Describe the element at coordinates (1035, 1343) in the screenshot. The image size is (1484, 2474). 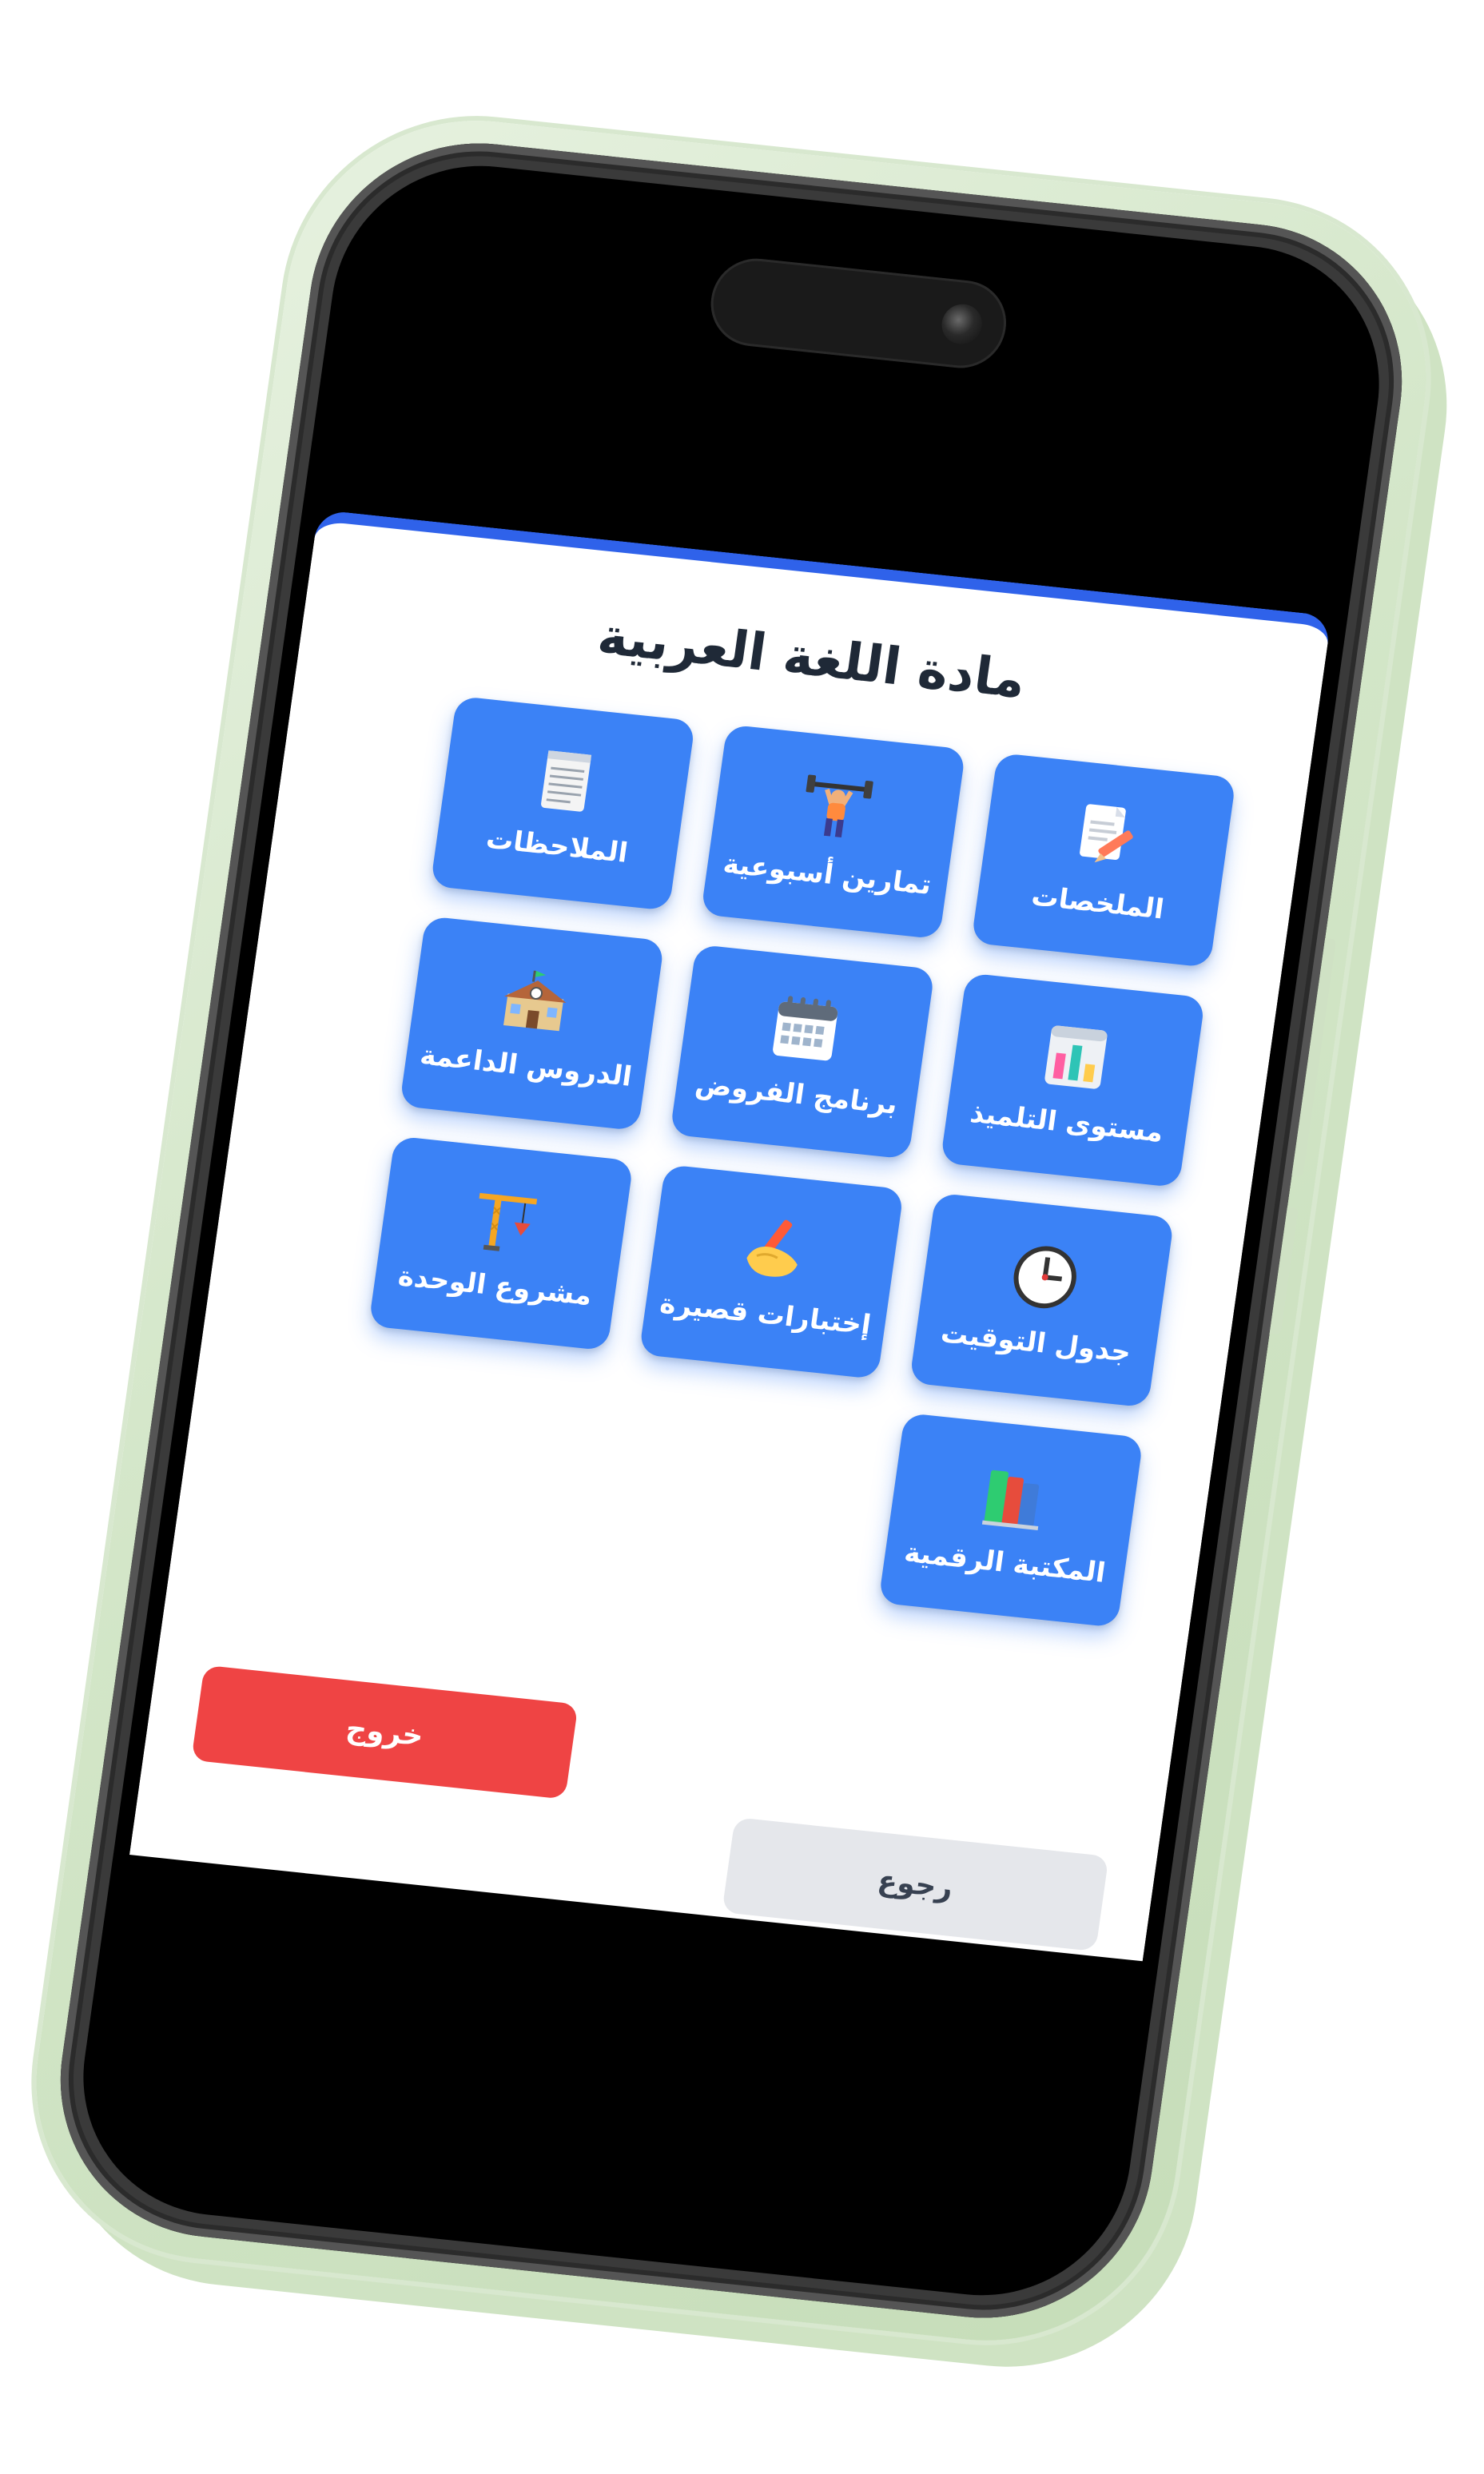
I see `tile-label: جدول التوقيت` at that location.